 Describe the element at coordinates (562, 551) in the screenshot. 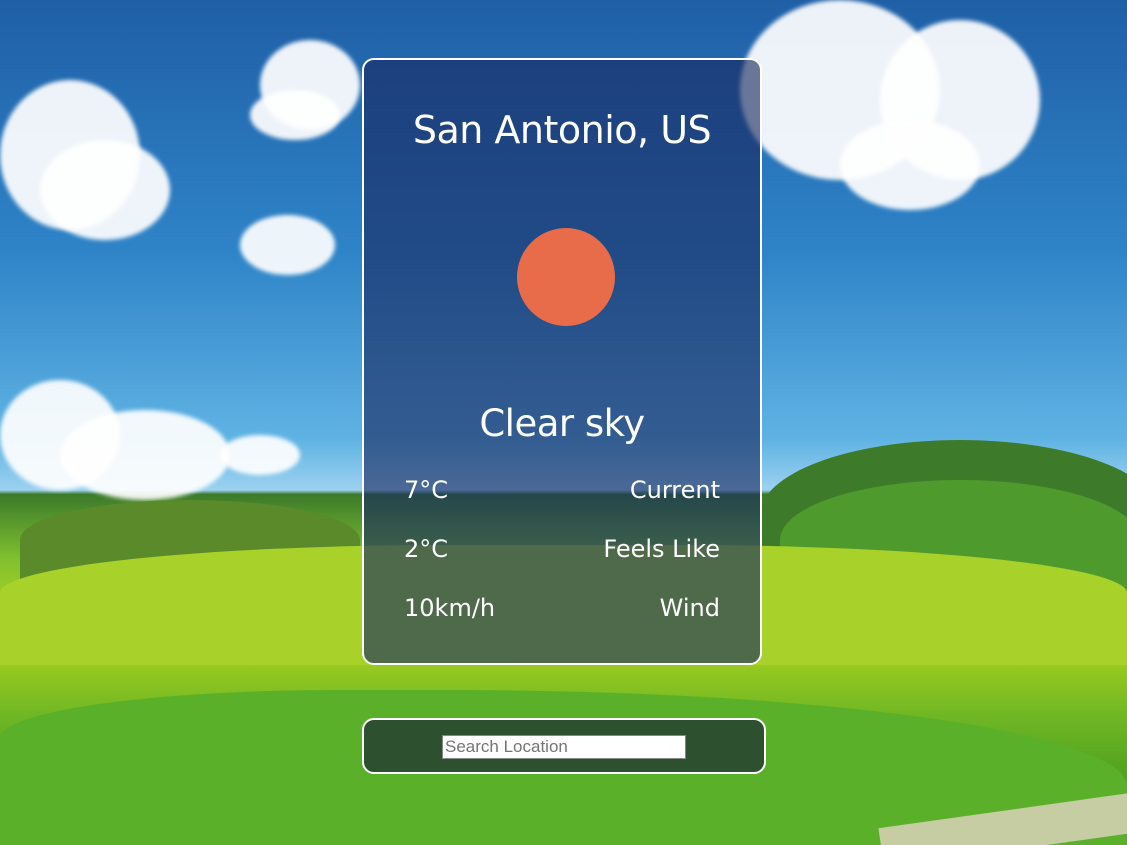

I see `stat-row-feels-like: 2°C Feels Like` at that location.